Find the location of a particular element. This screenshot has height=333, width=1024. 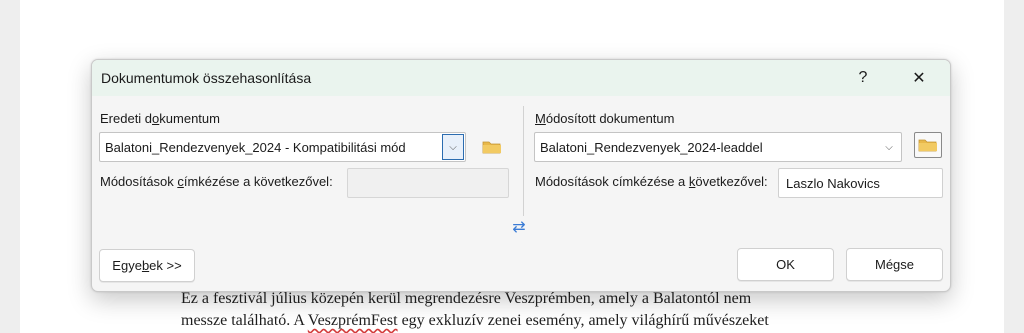

help-button: ? is located at coordinates (863, 78).